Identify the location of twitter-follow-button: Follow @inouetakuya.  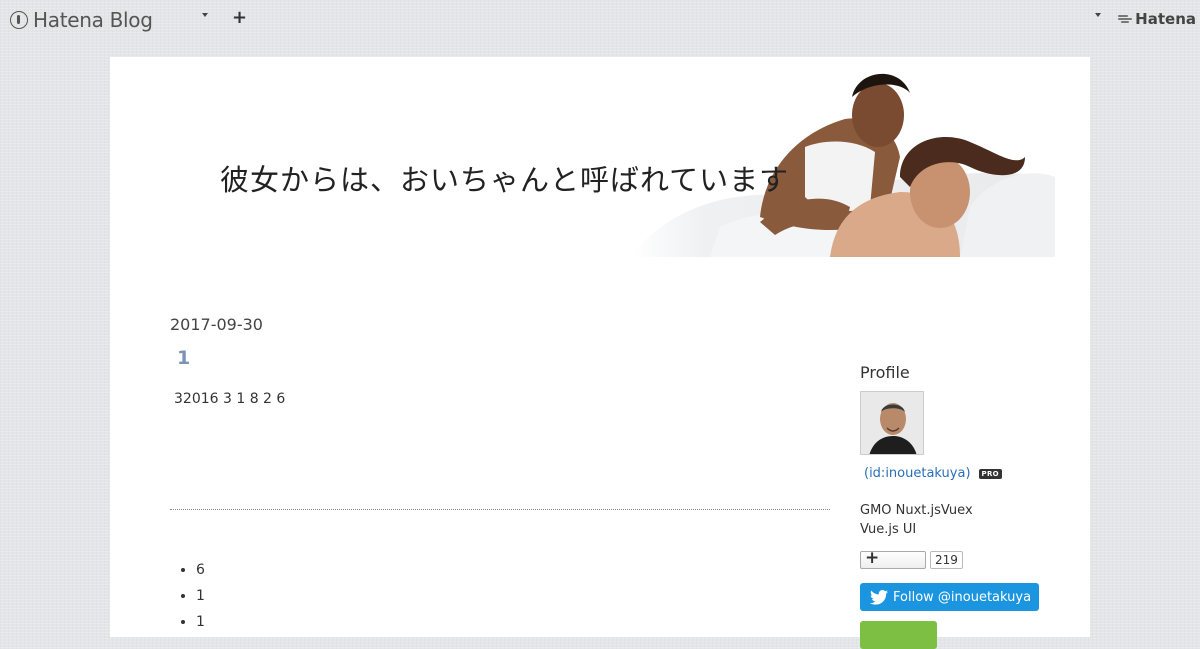
(949, 597).